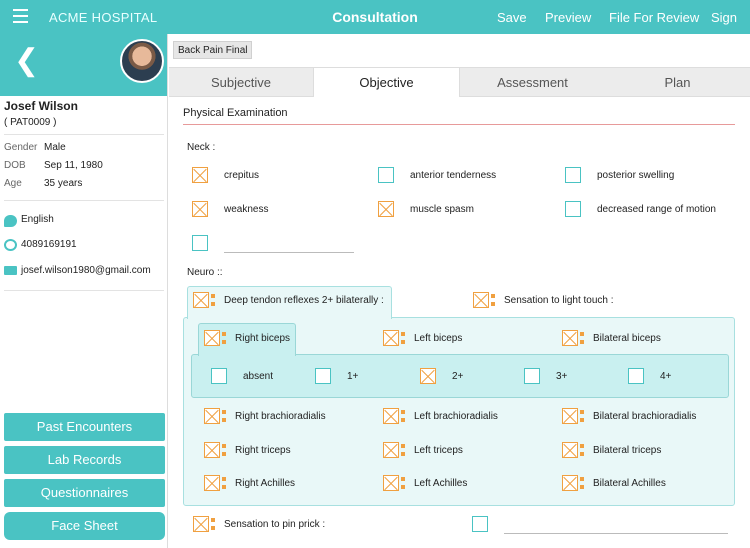  What do you see at coordinates (323, 376) in the screenshot?
I see `grade-1-checkbox` at bounding box center [323, 376].